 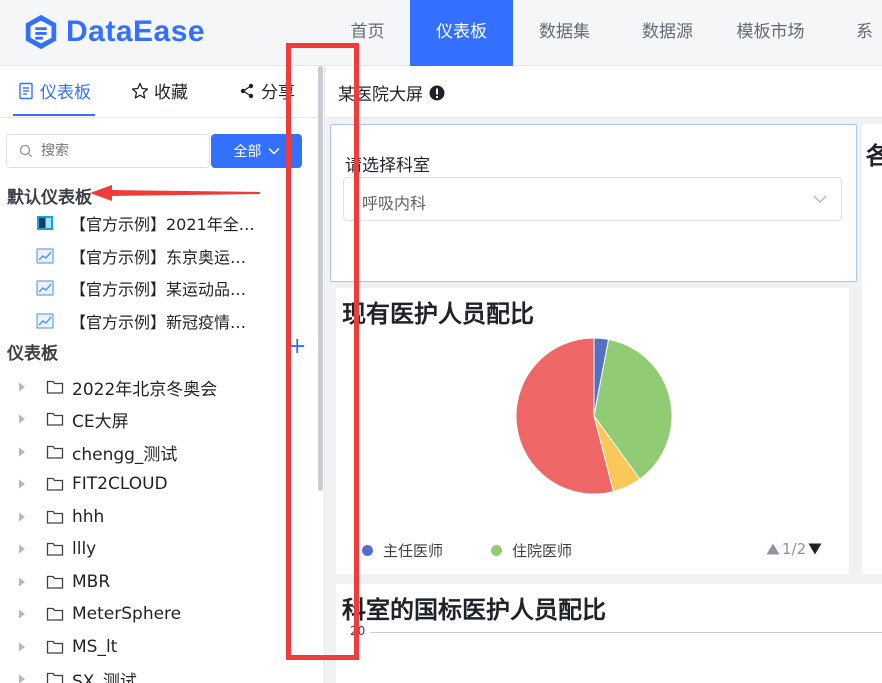 What do you see at coordinates (65, 93) in the screenshot?
I see `tab-dashboard-label: 仪表板` at bounding box center [65, 93].